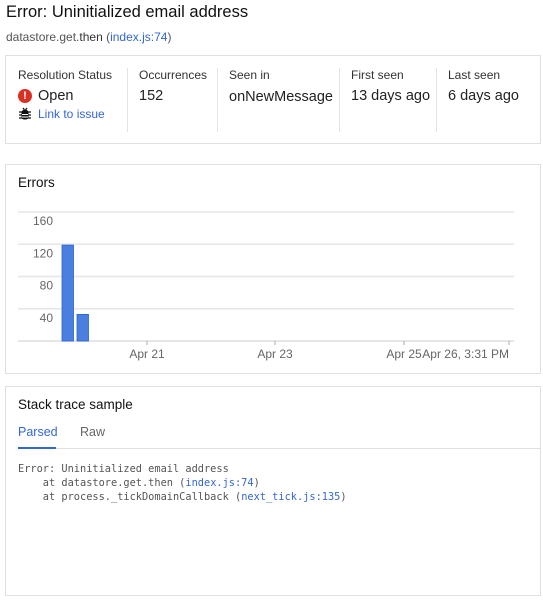 This screenshot has height=600, width=543. What do you see at coordinates (281, 97) in the screenshot?
I see `seen-in-link: onNewMessage` at bounding box center [281, 97].